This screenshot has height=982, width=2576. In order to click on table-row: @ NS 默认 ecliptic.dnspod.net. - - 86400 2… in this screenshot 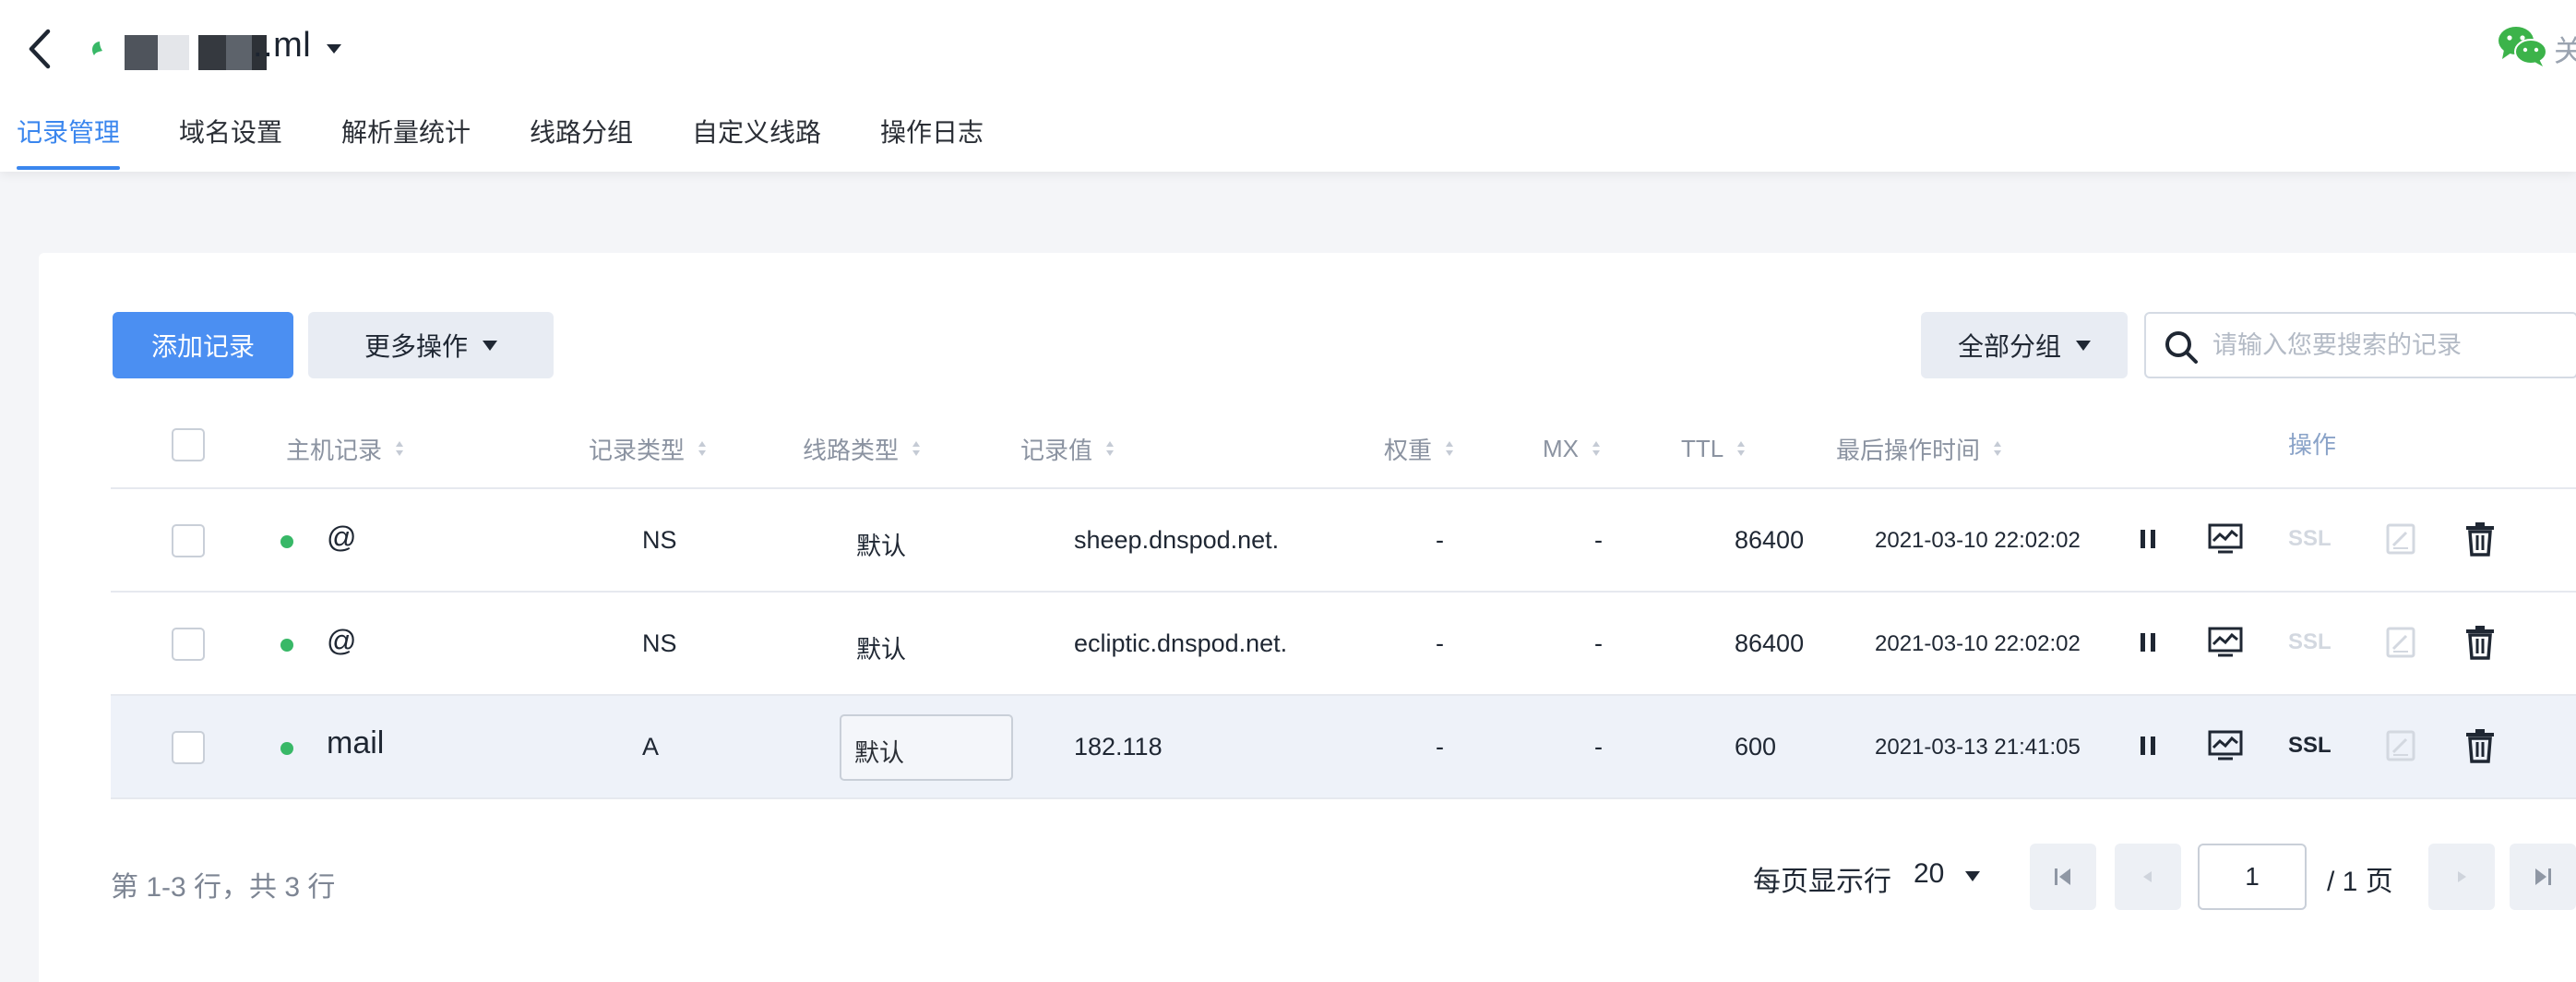, I will do `click(1344, 644)`.